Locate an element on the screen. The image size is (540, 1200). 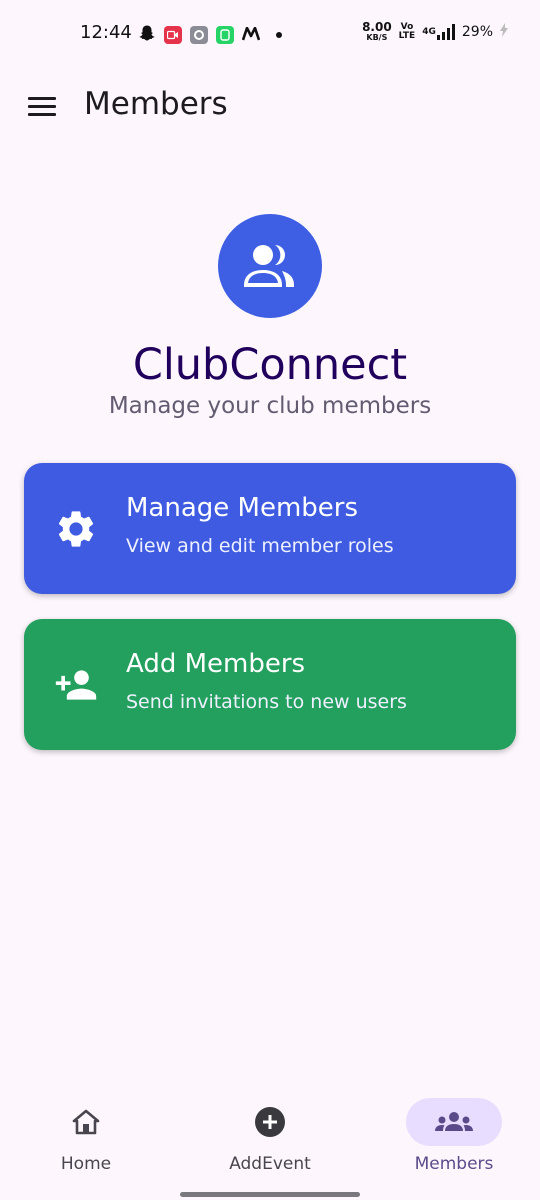
nav-item-members: Members is located at coordinates (452, 1134).